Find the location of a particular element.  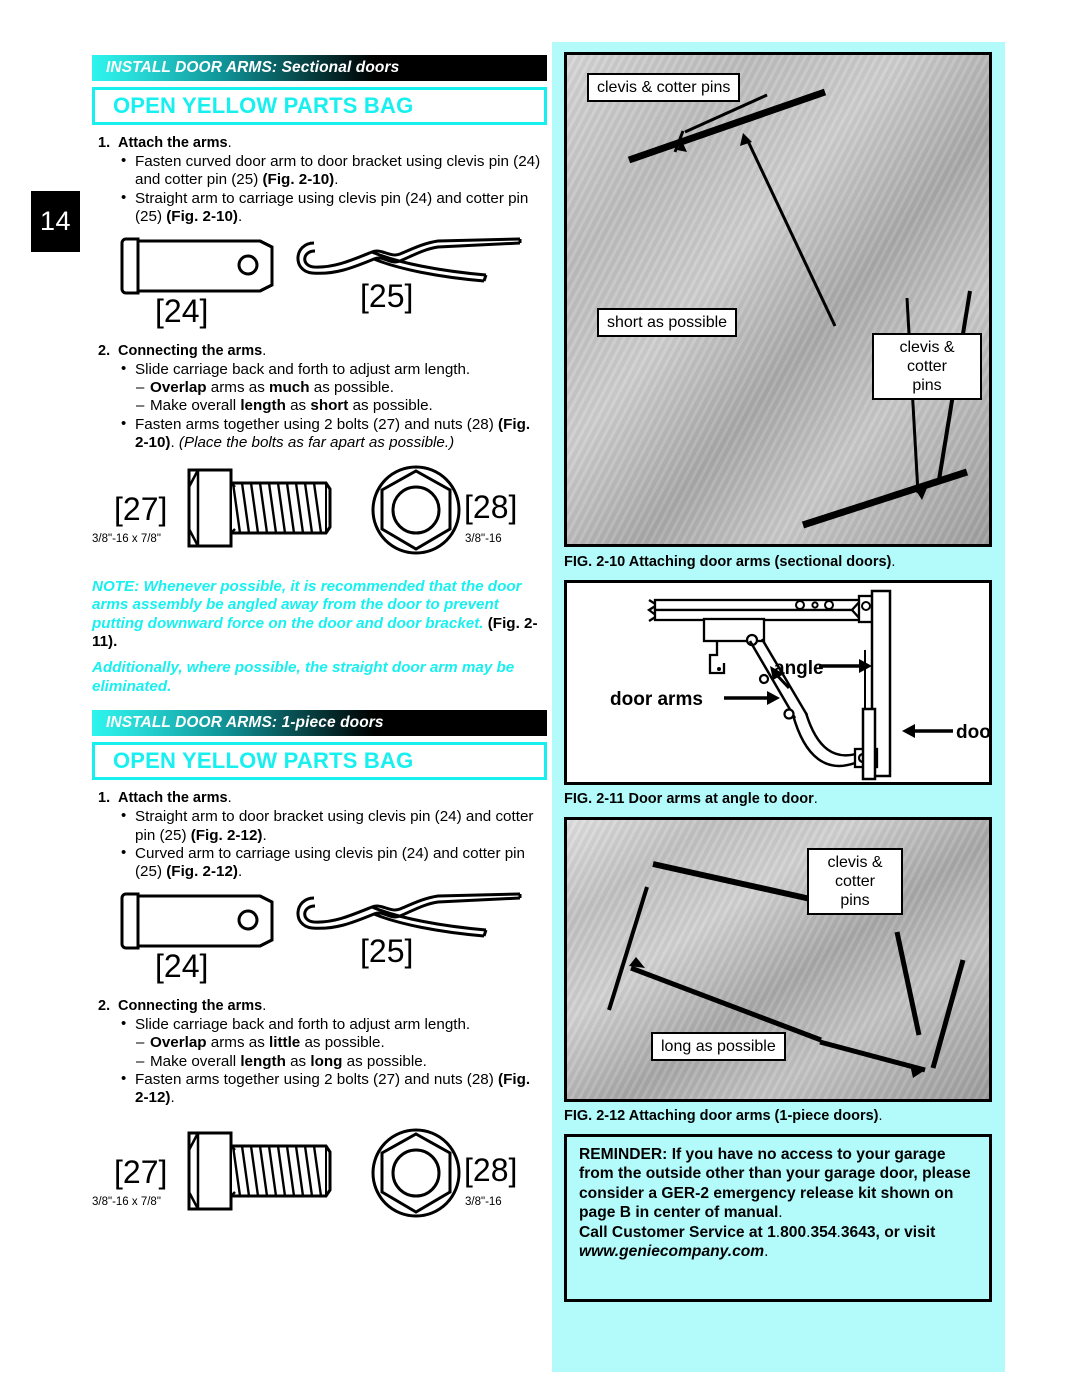

step-2-heading-1piece: 2. Connecting the arms. is located at coordinates (322, 1006).